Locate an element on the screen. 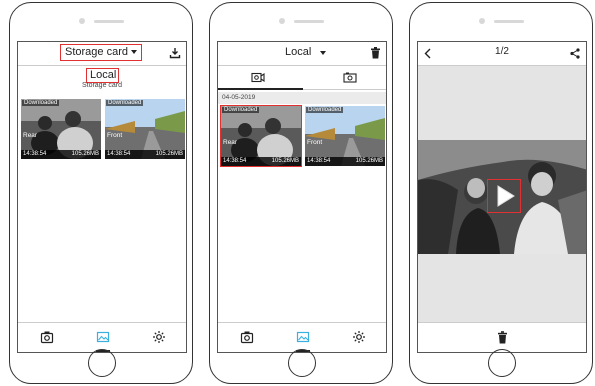 The image size is (595, 386). storage-dropdown-label: Local is located at coordinates (298, 52).